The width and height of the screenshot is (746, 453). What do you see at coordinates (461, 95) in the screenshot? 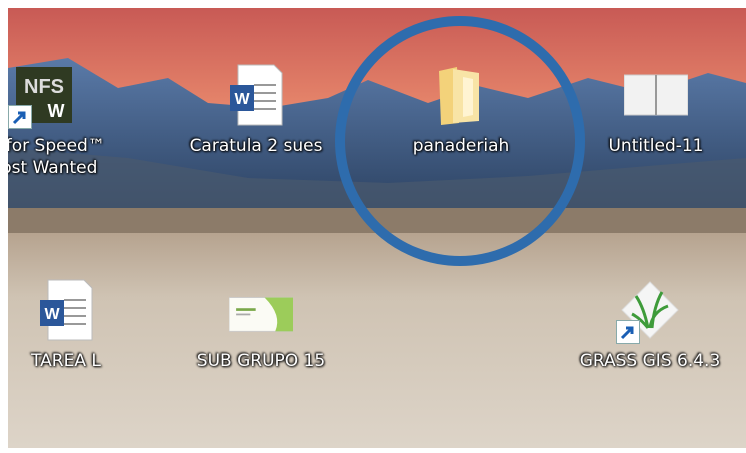
I see `folder-icon` at bounding box center [461, 95].